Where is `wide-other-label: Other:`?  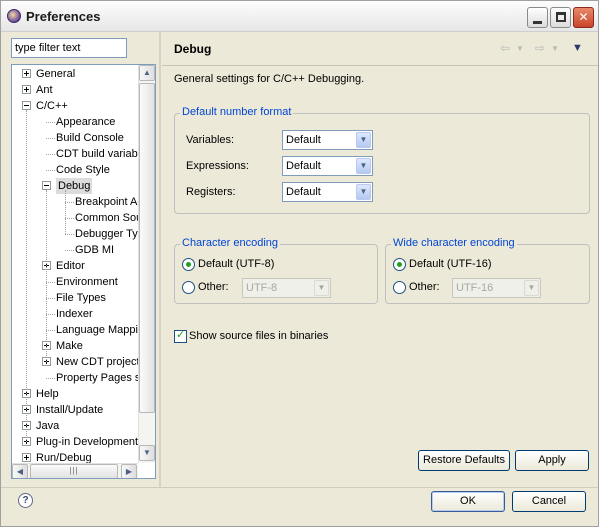
wide-other-label: Other: is located at coordinates (424, 287).